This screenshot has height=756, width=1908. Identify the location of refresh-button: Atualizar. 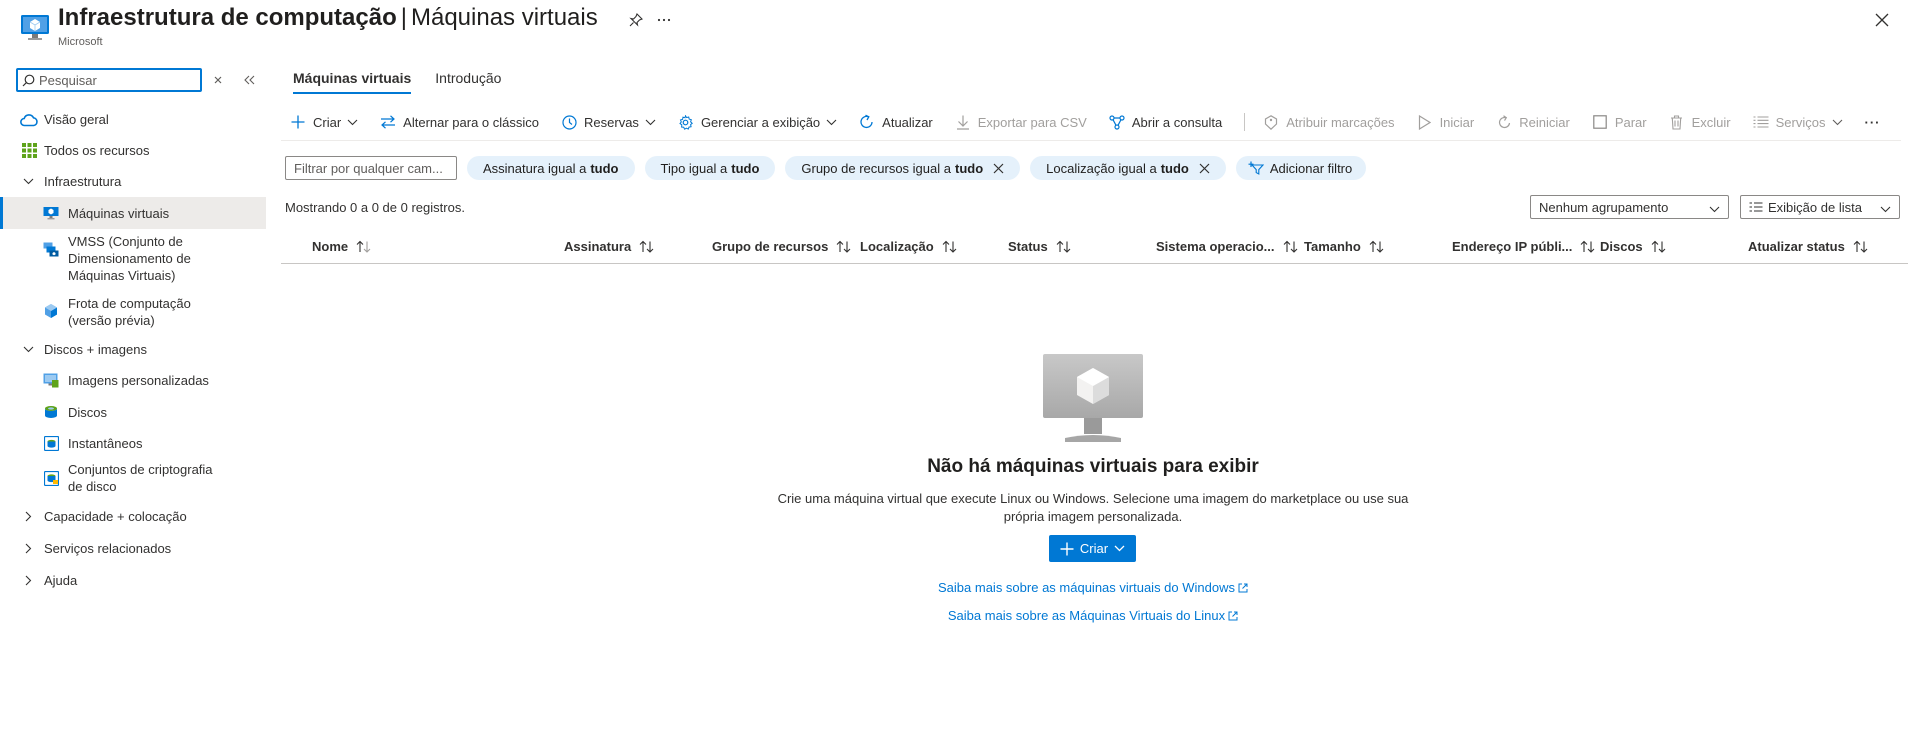
(896, 122).